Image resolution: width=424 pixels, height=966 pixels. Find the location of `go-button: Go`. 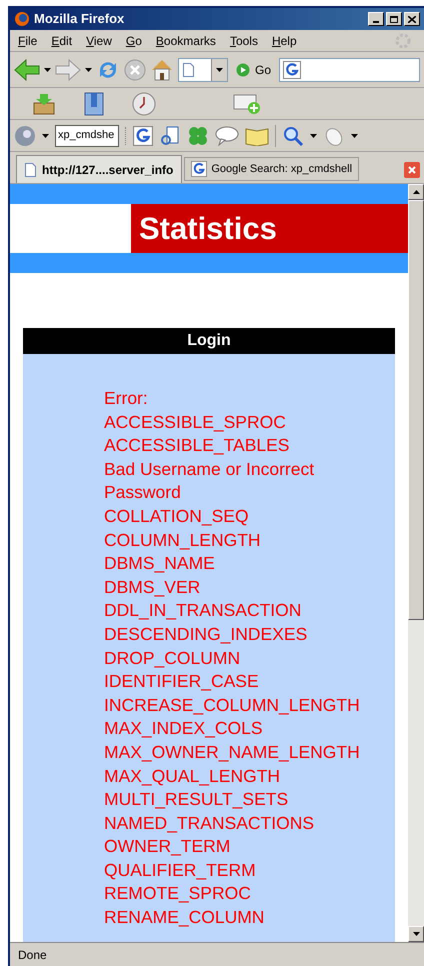

go-button: Go is located at coordinates (254, 69).